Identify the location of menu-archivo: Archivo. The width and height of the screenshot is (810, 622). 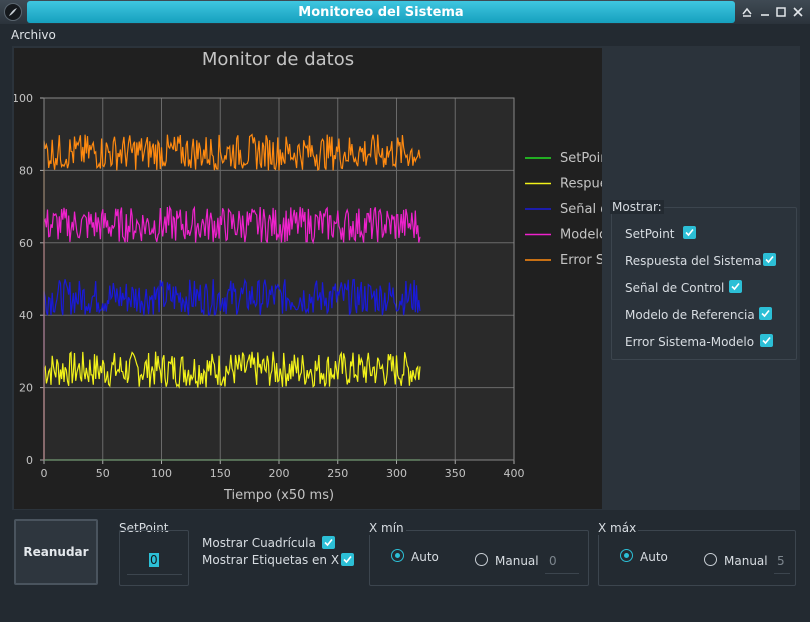
(33, 35).